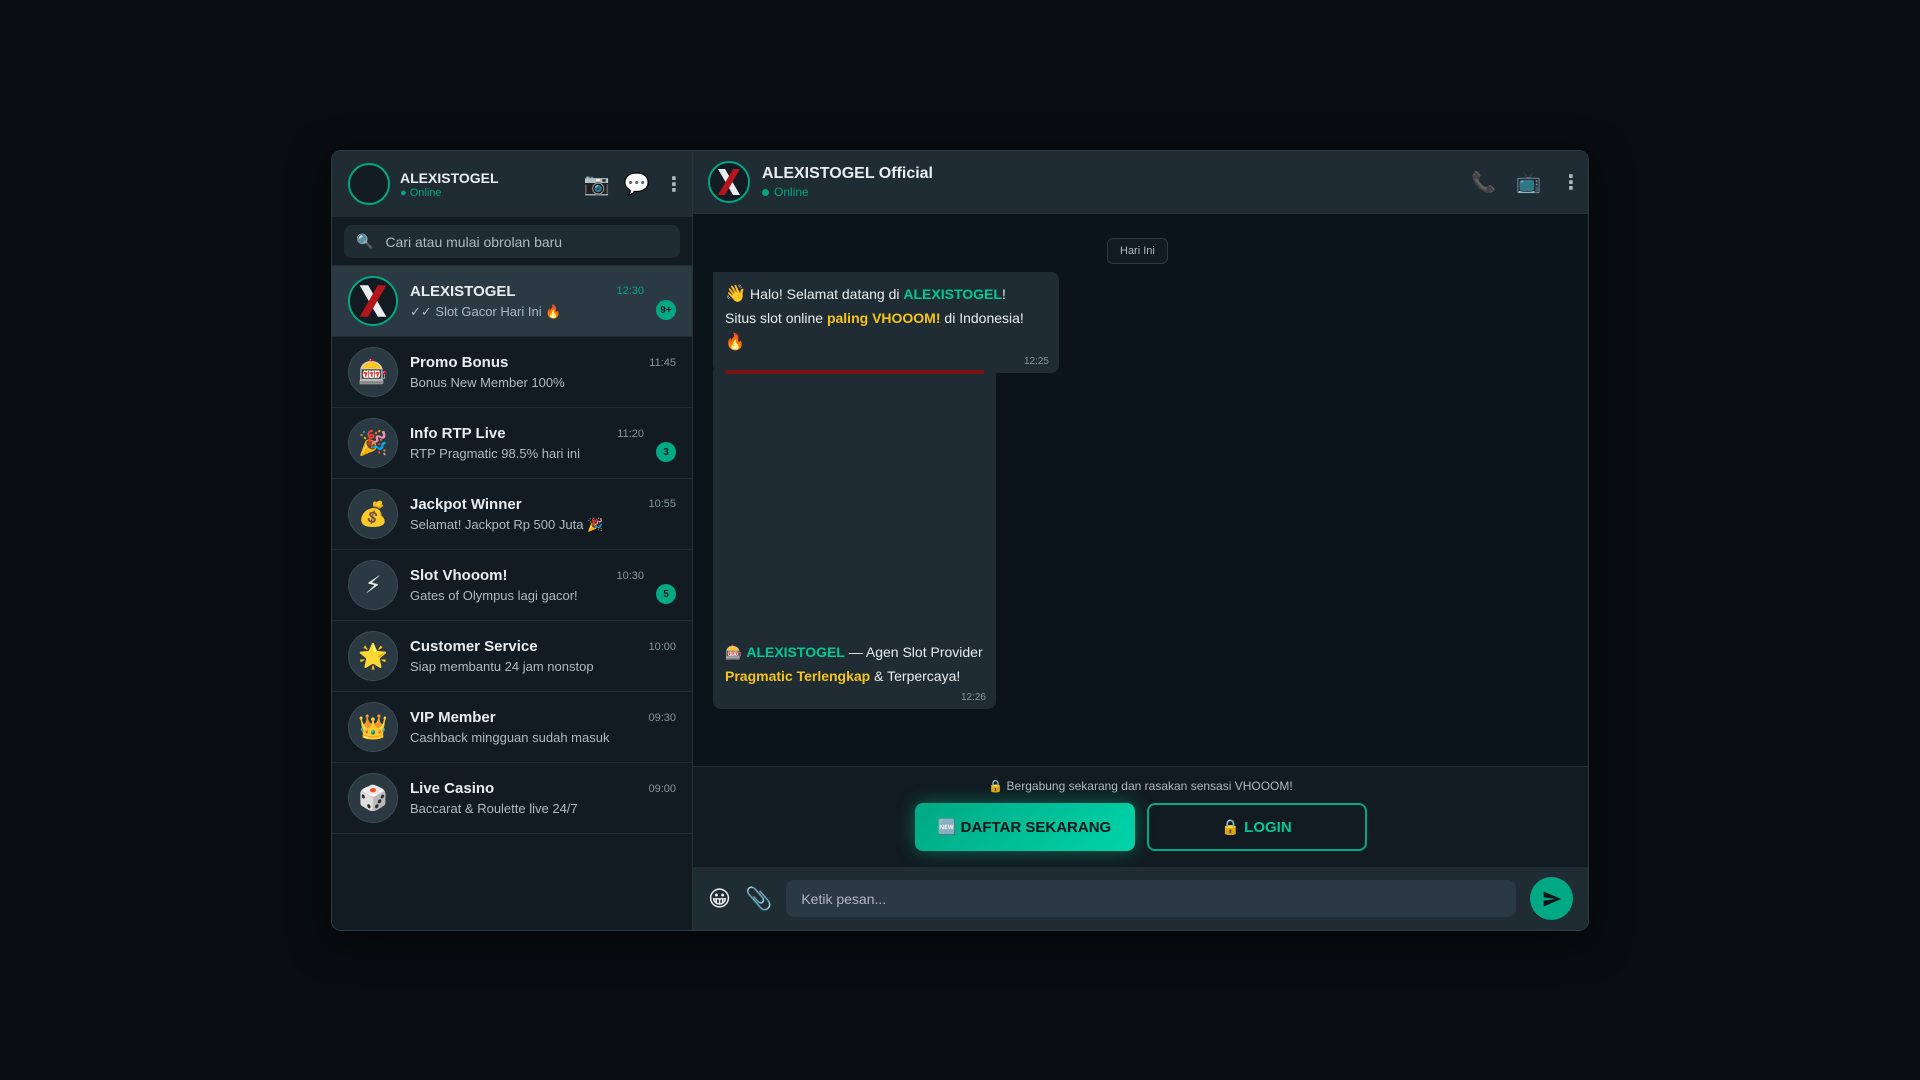 The width and height of the screenshot is (1920, 1080). What do you see at coordinates (719, 899) in the screenshot?
I see `emoji-icon: 😀` at bounding box center [719, 899].